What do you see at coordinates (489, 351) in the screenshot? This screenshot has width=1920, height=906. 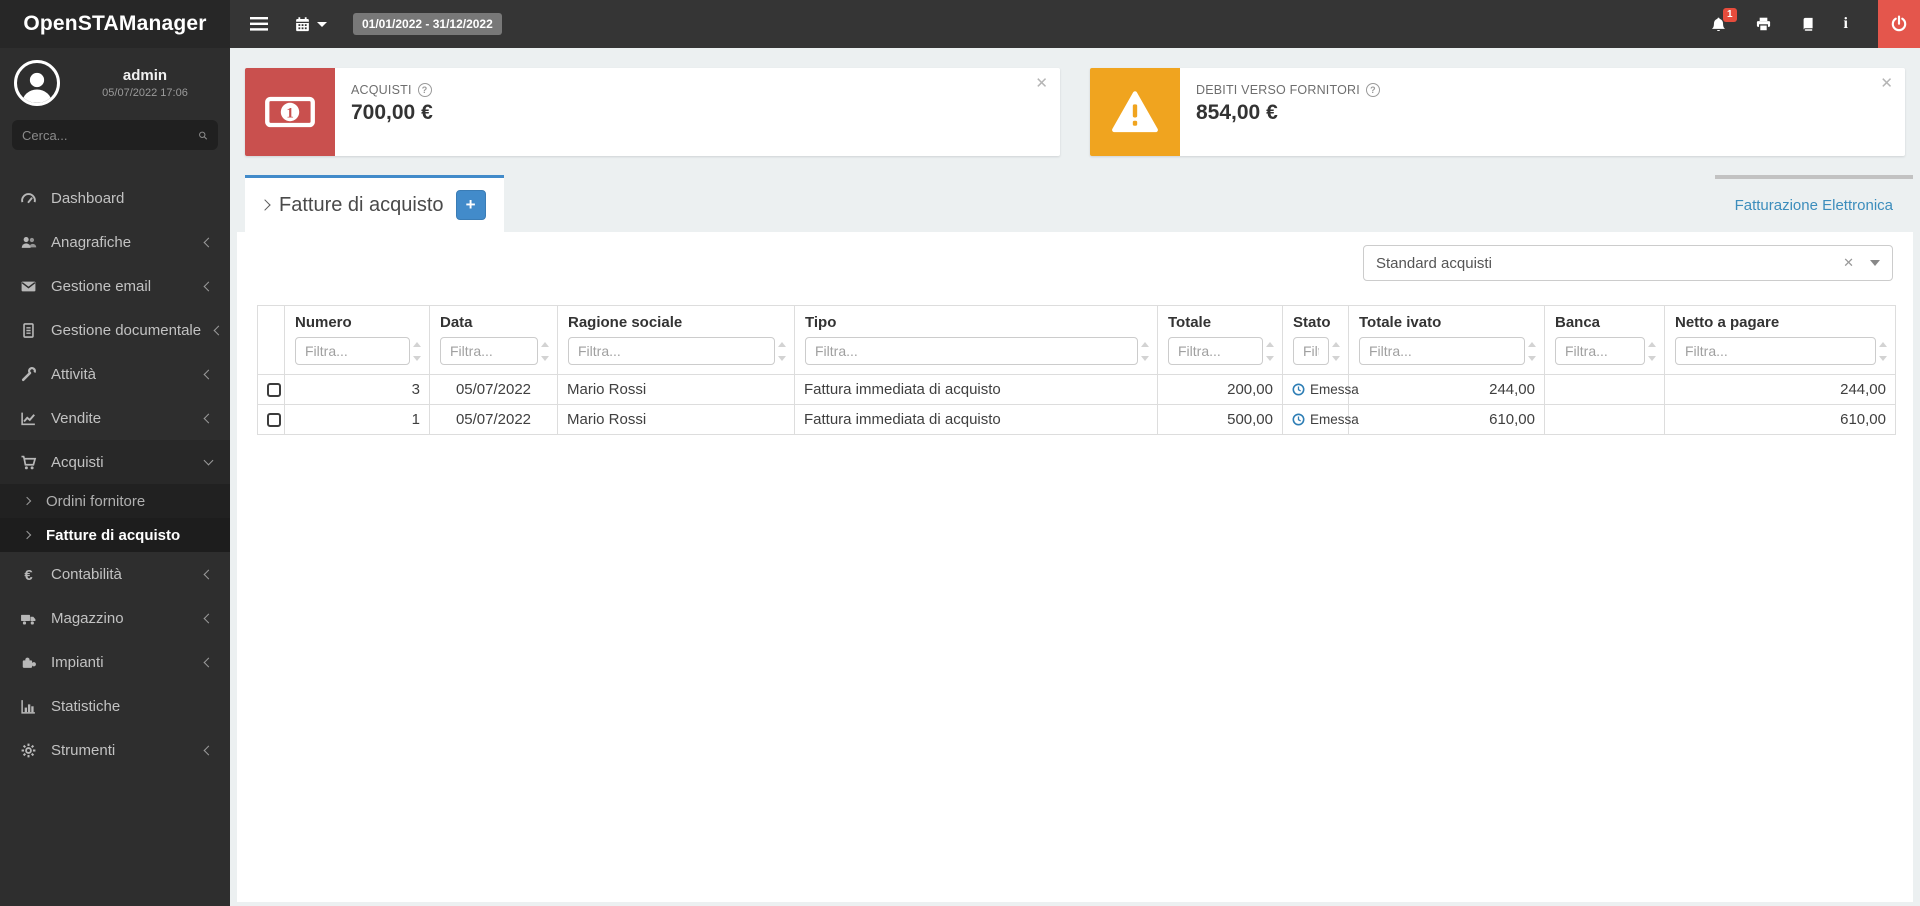 I see `filter-input-data` at bounding box center [489, 351].